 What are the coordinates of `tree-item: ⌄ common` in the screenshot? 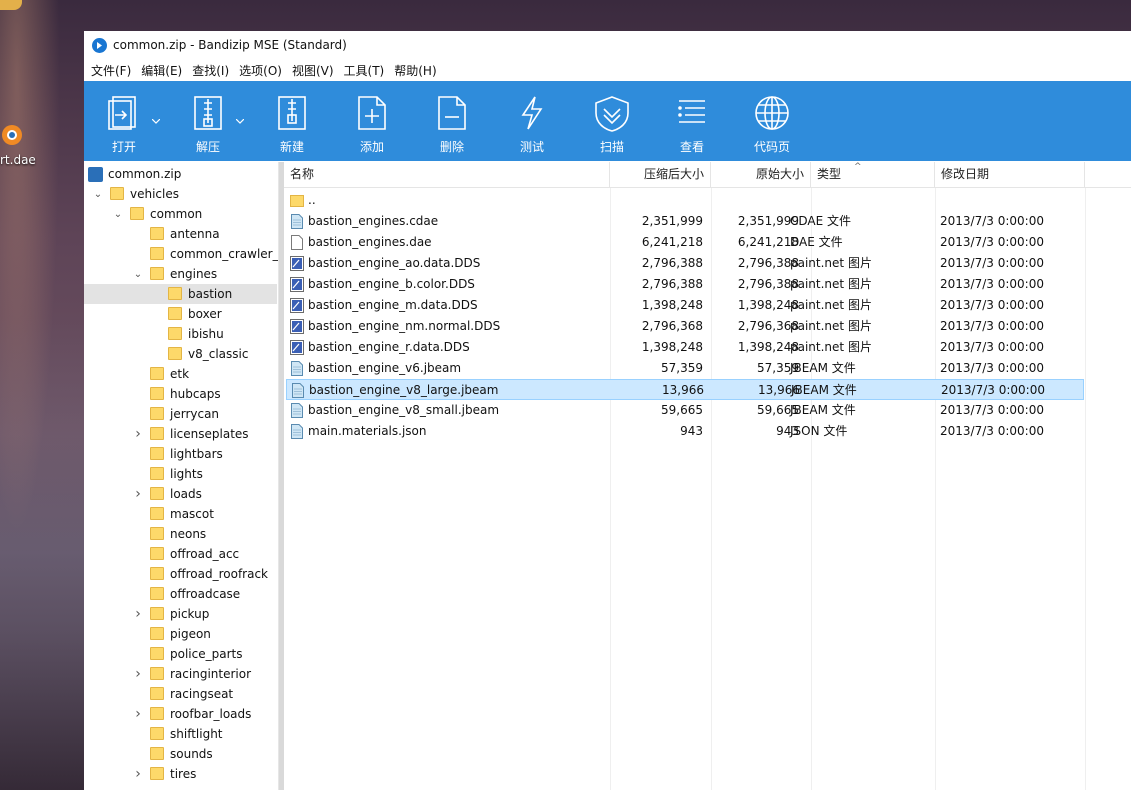 It's located at (180, 214).